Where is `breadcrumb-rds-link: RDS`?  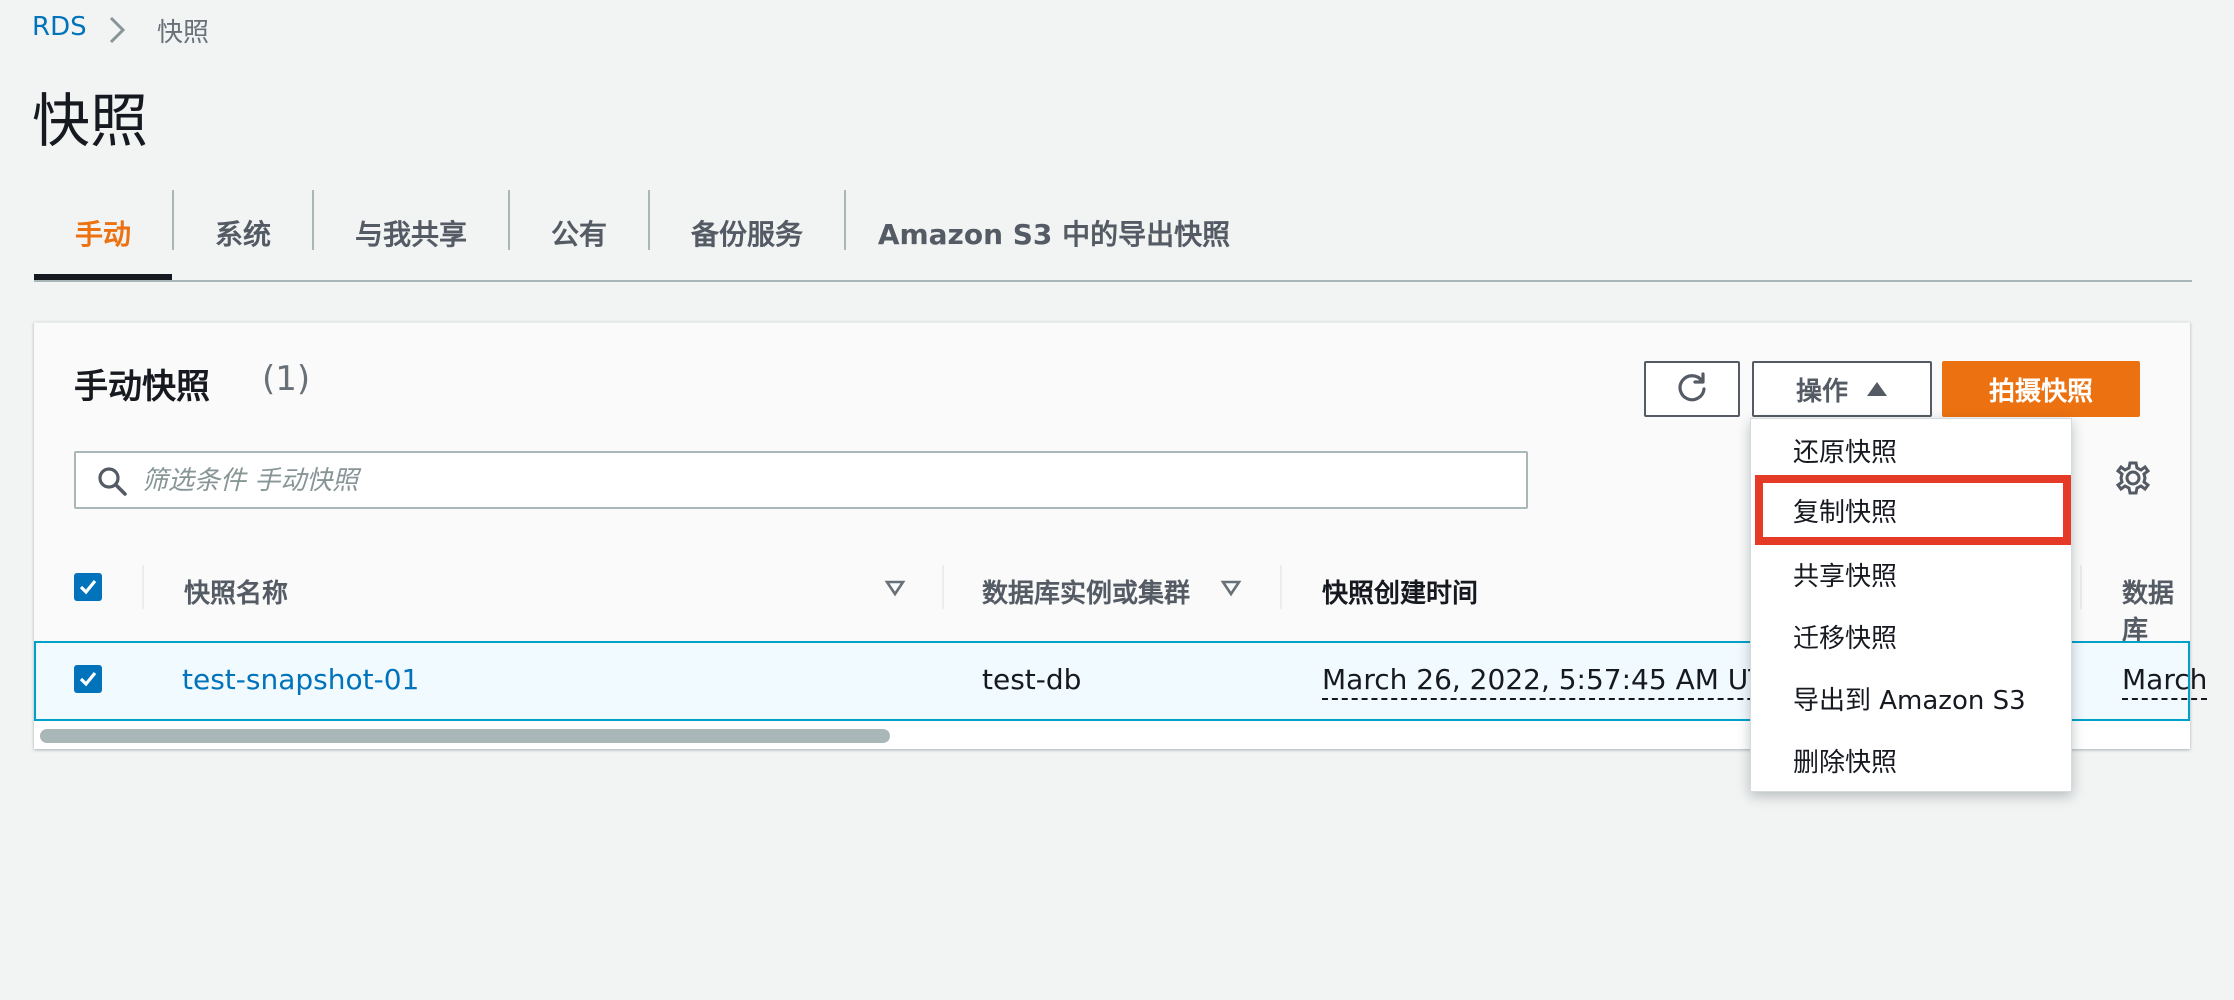
breadcrumb-rds-link: RDS is located at coordinates (59, 27).